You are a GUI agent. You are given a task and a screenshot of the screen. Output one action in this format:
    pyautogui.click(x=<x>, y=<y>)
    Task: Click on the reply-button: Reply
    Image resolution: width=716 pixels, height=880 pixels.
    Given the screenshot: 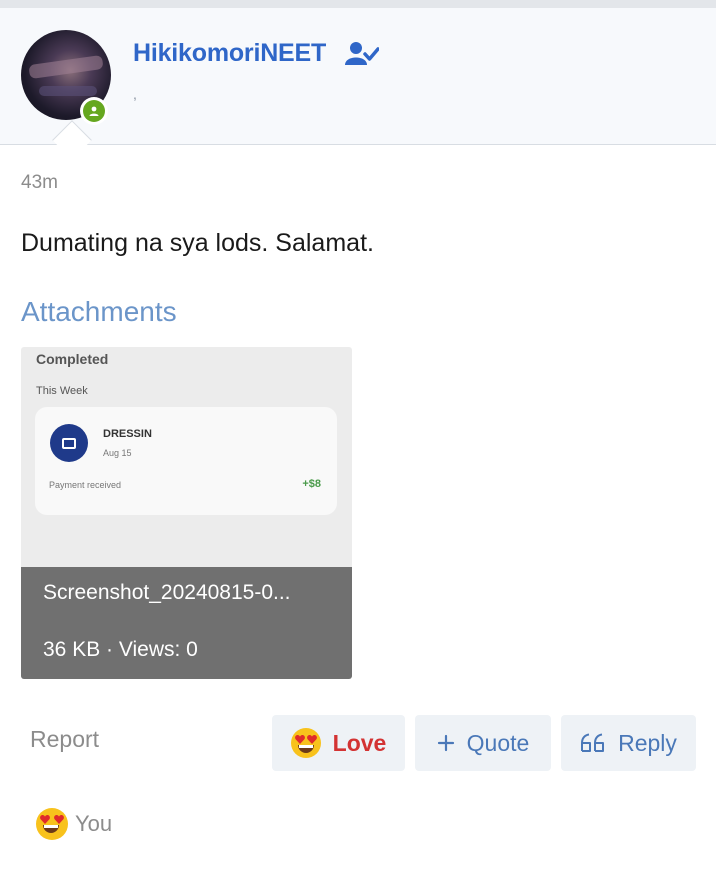 What is the action you would take?
    pyautogui.click(x=628, y=743)
    